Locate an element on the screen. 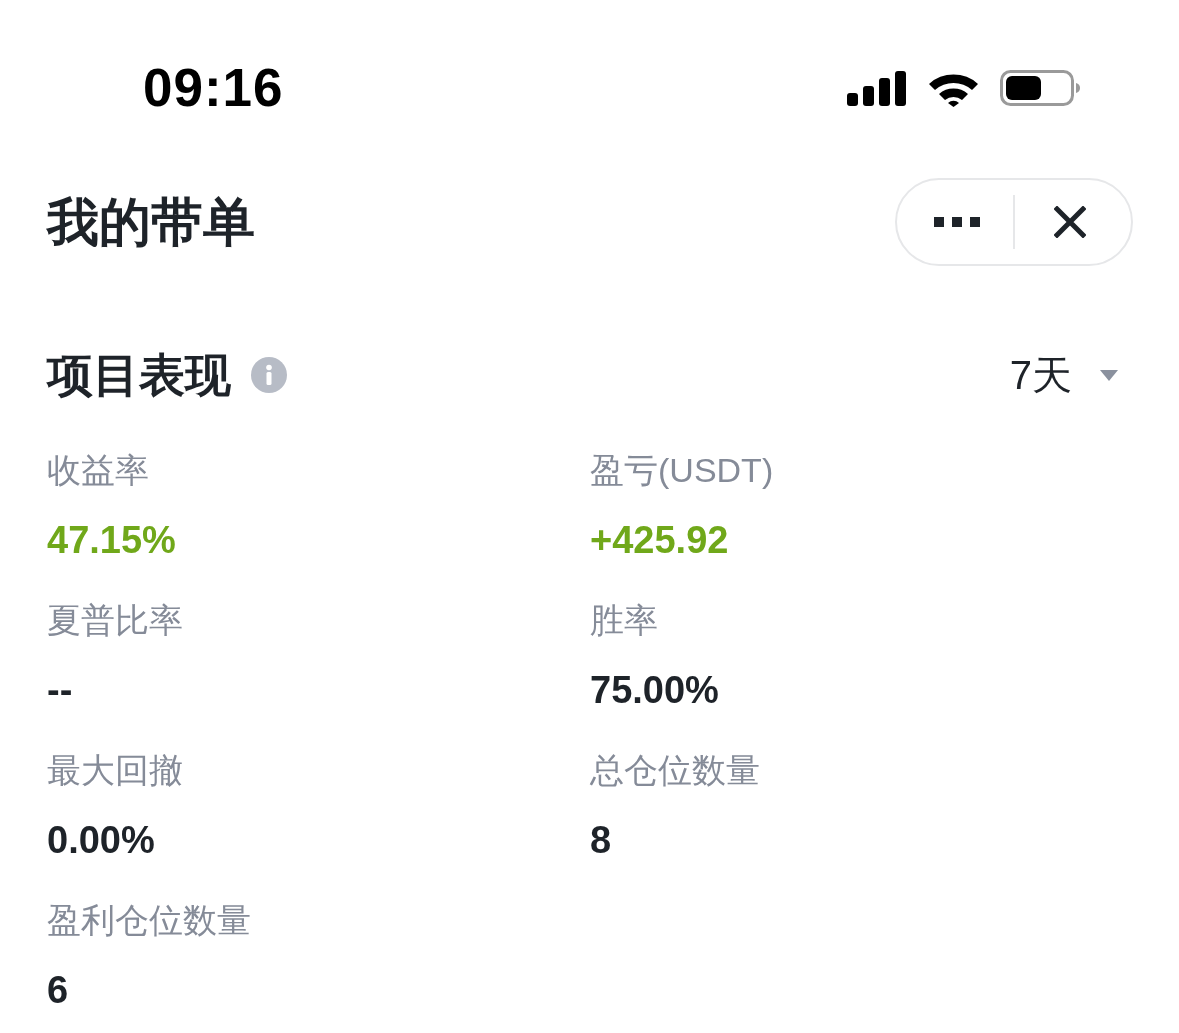  caret-icon is located at coordinates (1109, 375).